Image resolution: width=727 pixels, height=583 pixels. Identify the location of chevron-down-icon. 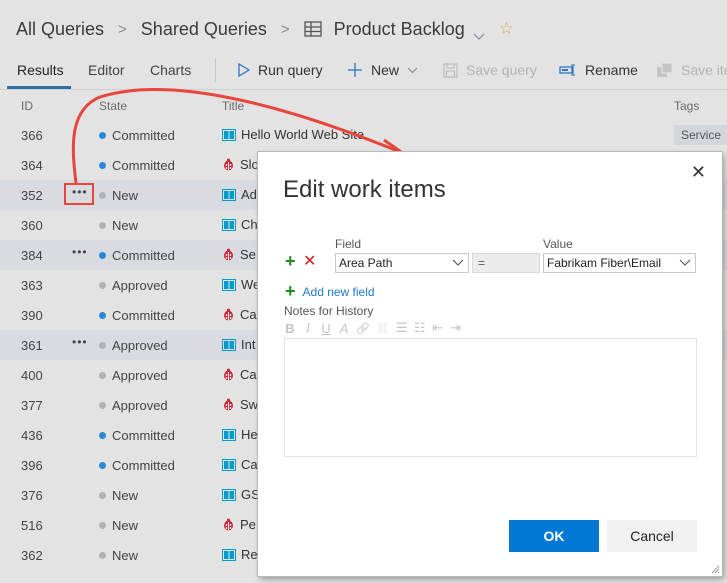
(479, 32).